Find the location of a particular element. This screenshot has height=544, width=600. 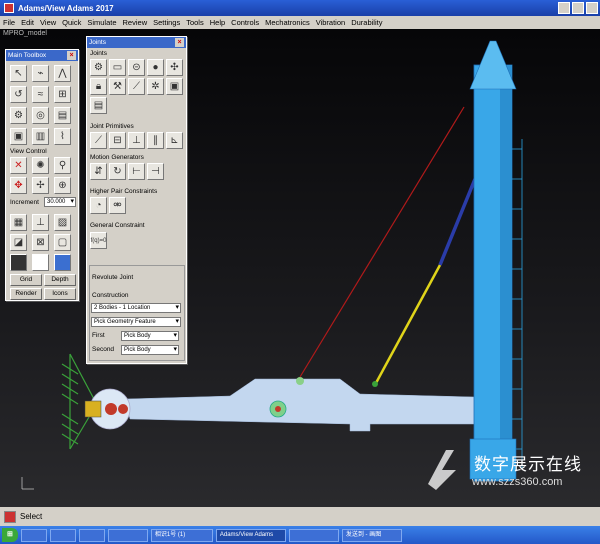

menu-help: Help is located at coordinates (217, 22).